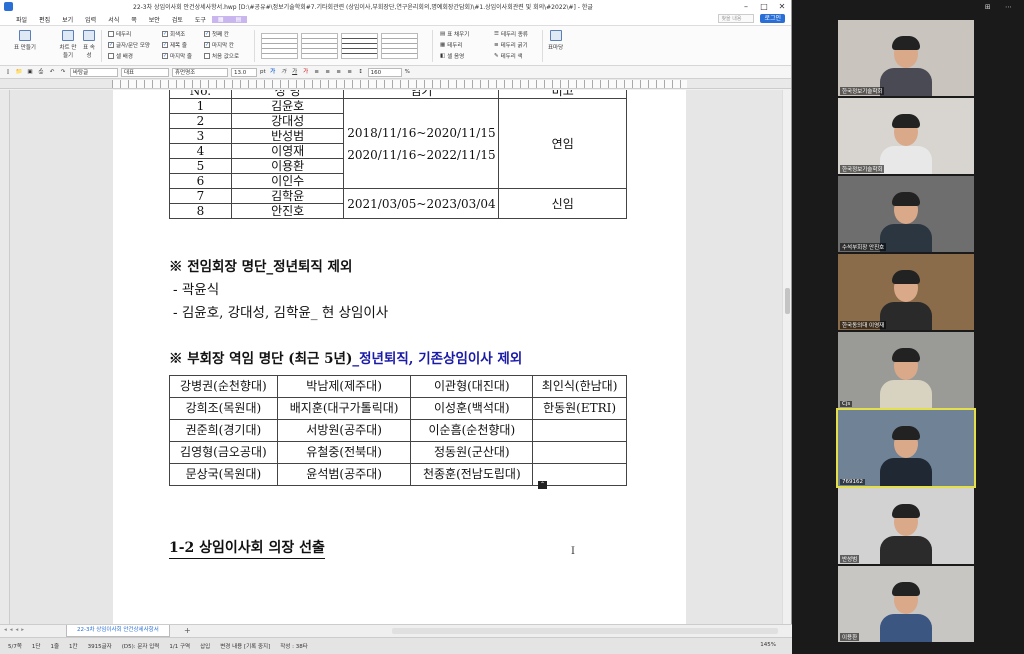 The width and height of the screenshot is (1024, 654). I want to click on participant-tile: 한국동의대 이영재, so click(906, 292).